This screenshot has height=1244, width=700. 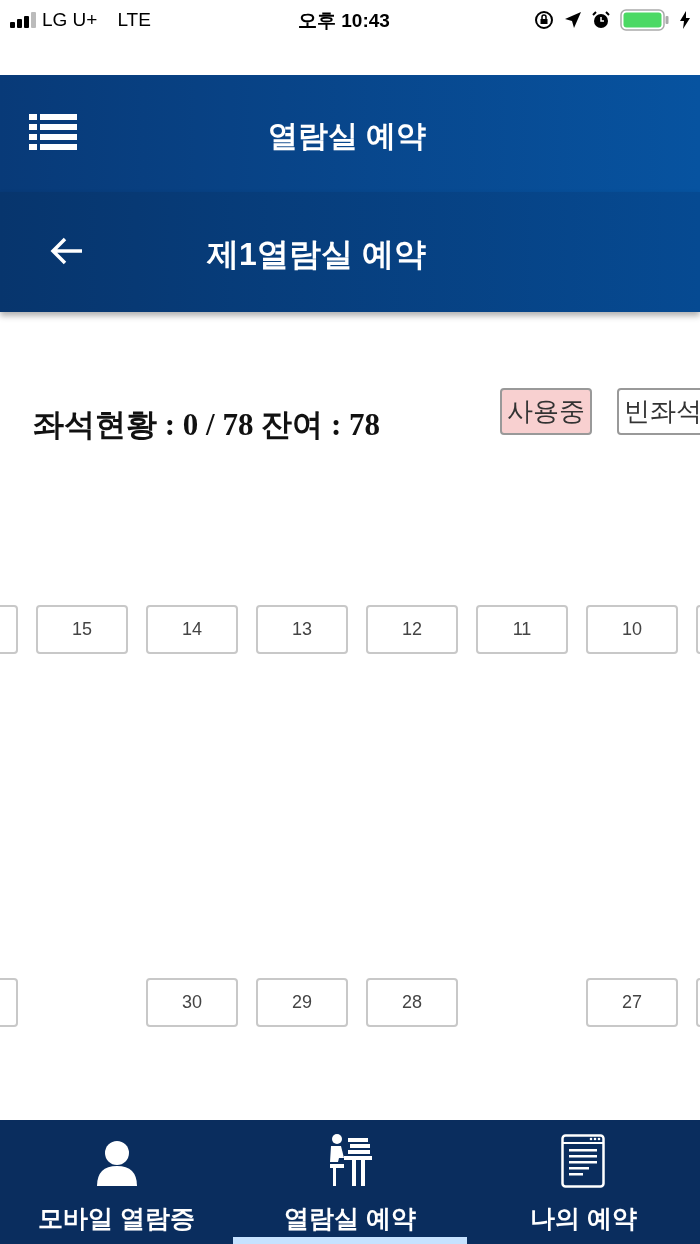 What do you see at coordinates (583, 1160) in the screenshot?
I see `document-icon` at bounding box center [583, 1160].